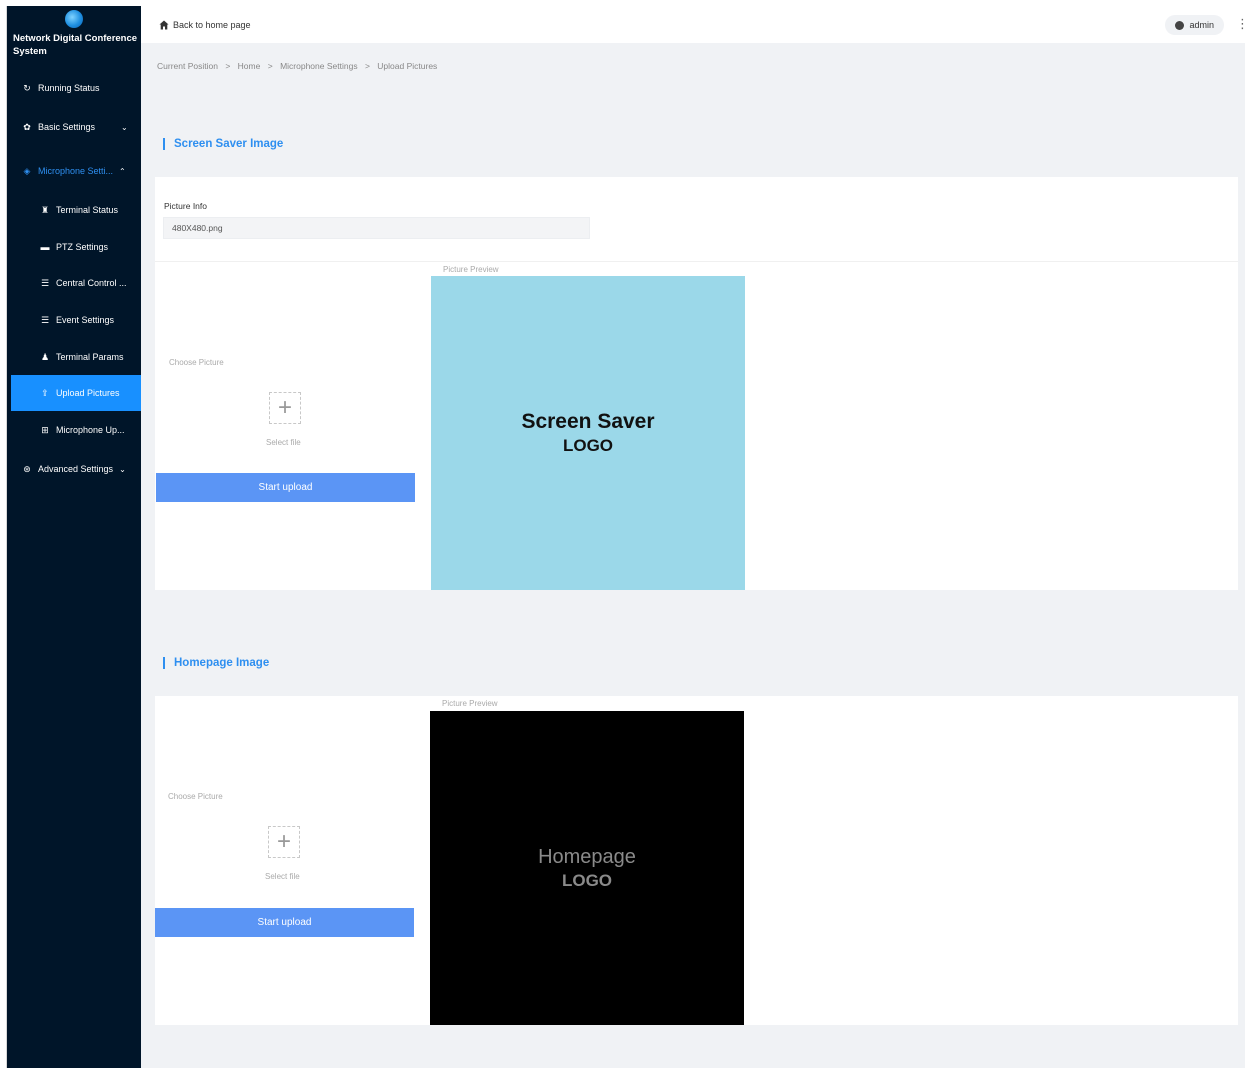 The height and width of the screenshot is (1068, 1251). What do you see at coordinates (85, 320) in the screenshot?
I see `sidebar-item-label: Event Settings` at bounding box center [85, 320].